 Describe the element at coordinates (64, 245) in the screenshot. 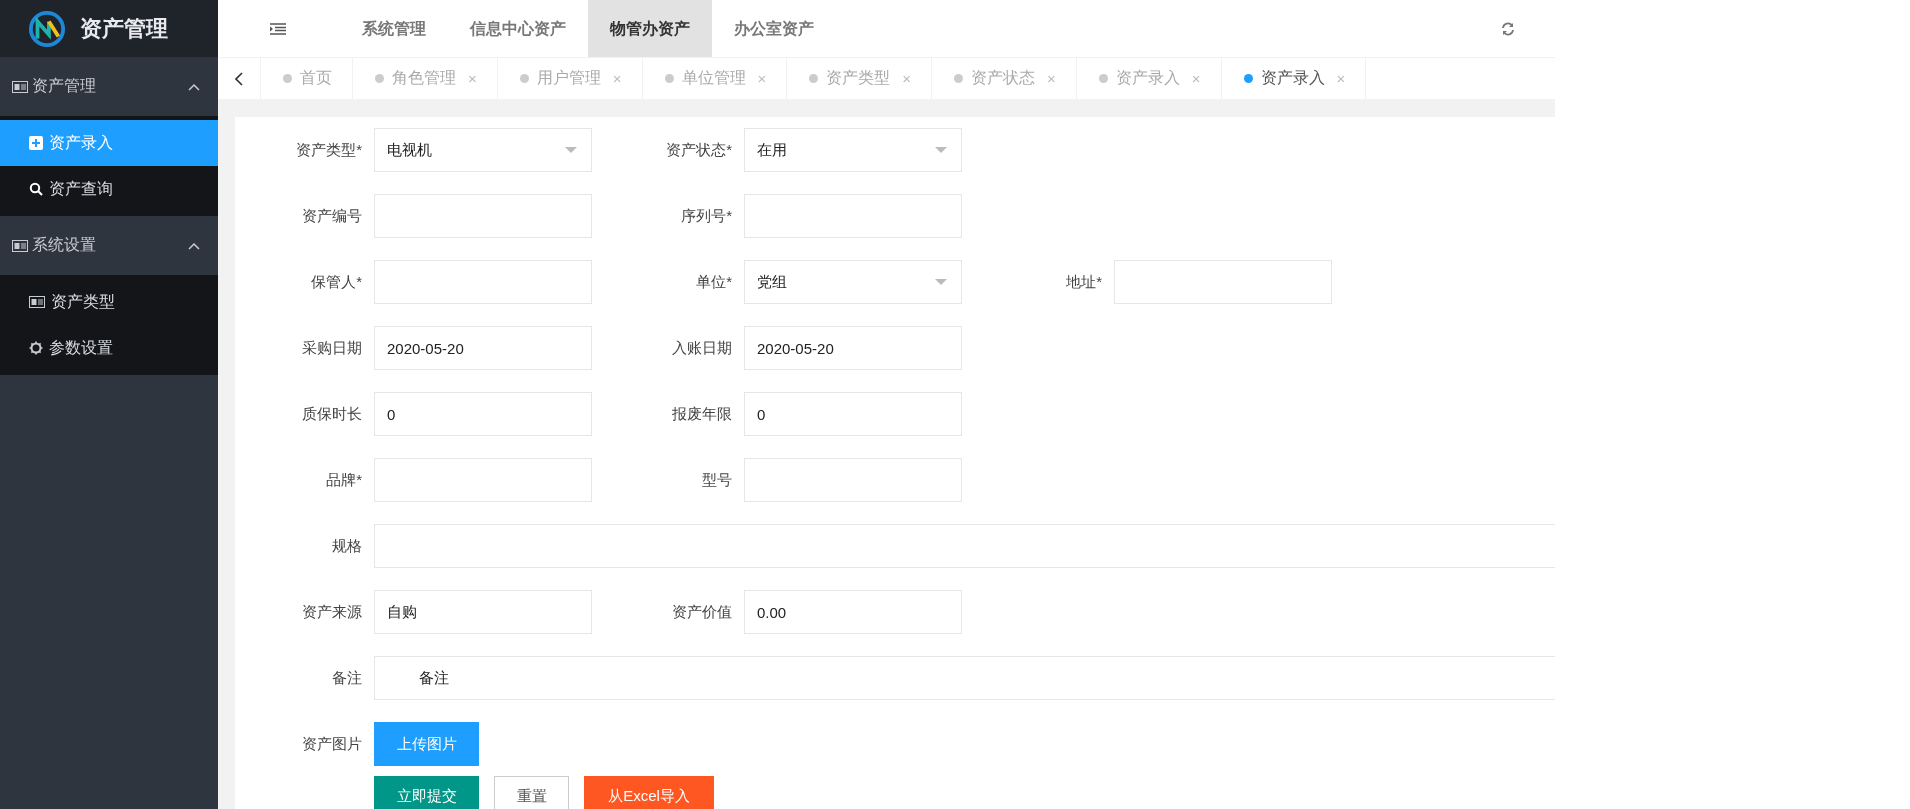

I see `sidebar-group-label: 系统设置` at that location.